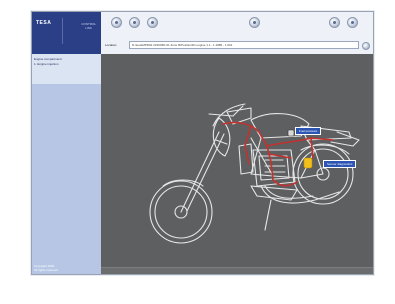 The image size is (395, 304). Describe the element at coordinates (340, 164) in the screenshot. I see `callout-sensor-diagnostics: Sensor diagnostics` at that location.